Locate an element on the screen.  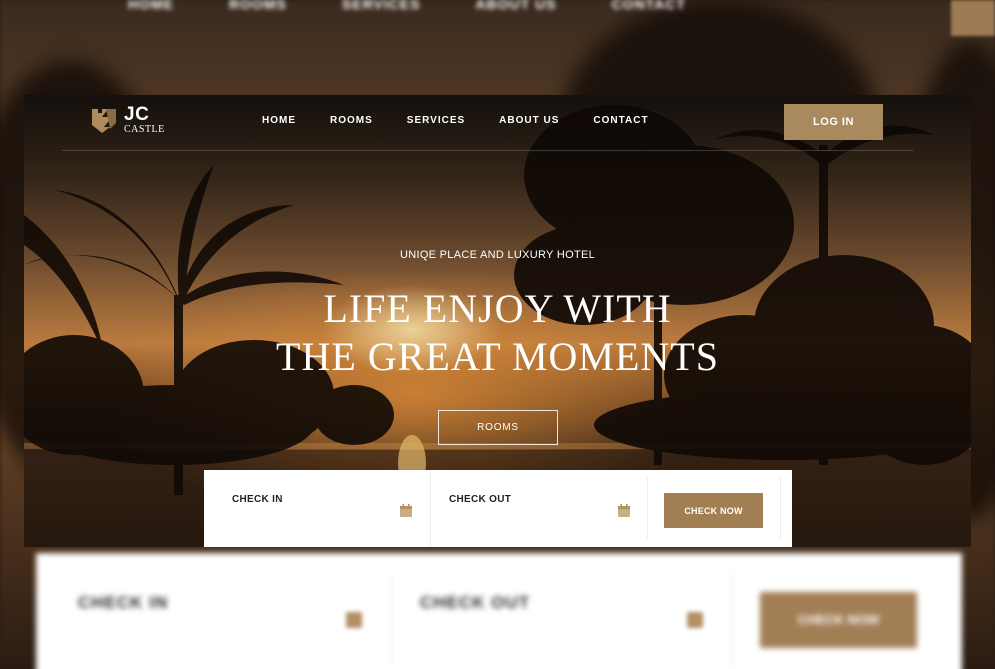
background-nav-item: CONTACT is located at coordinates (648, 6).